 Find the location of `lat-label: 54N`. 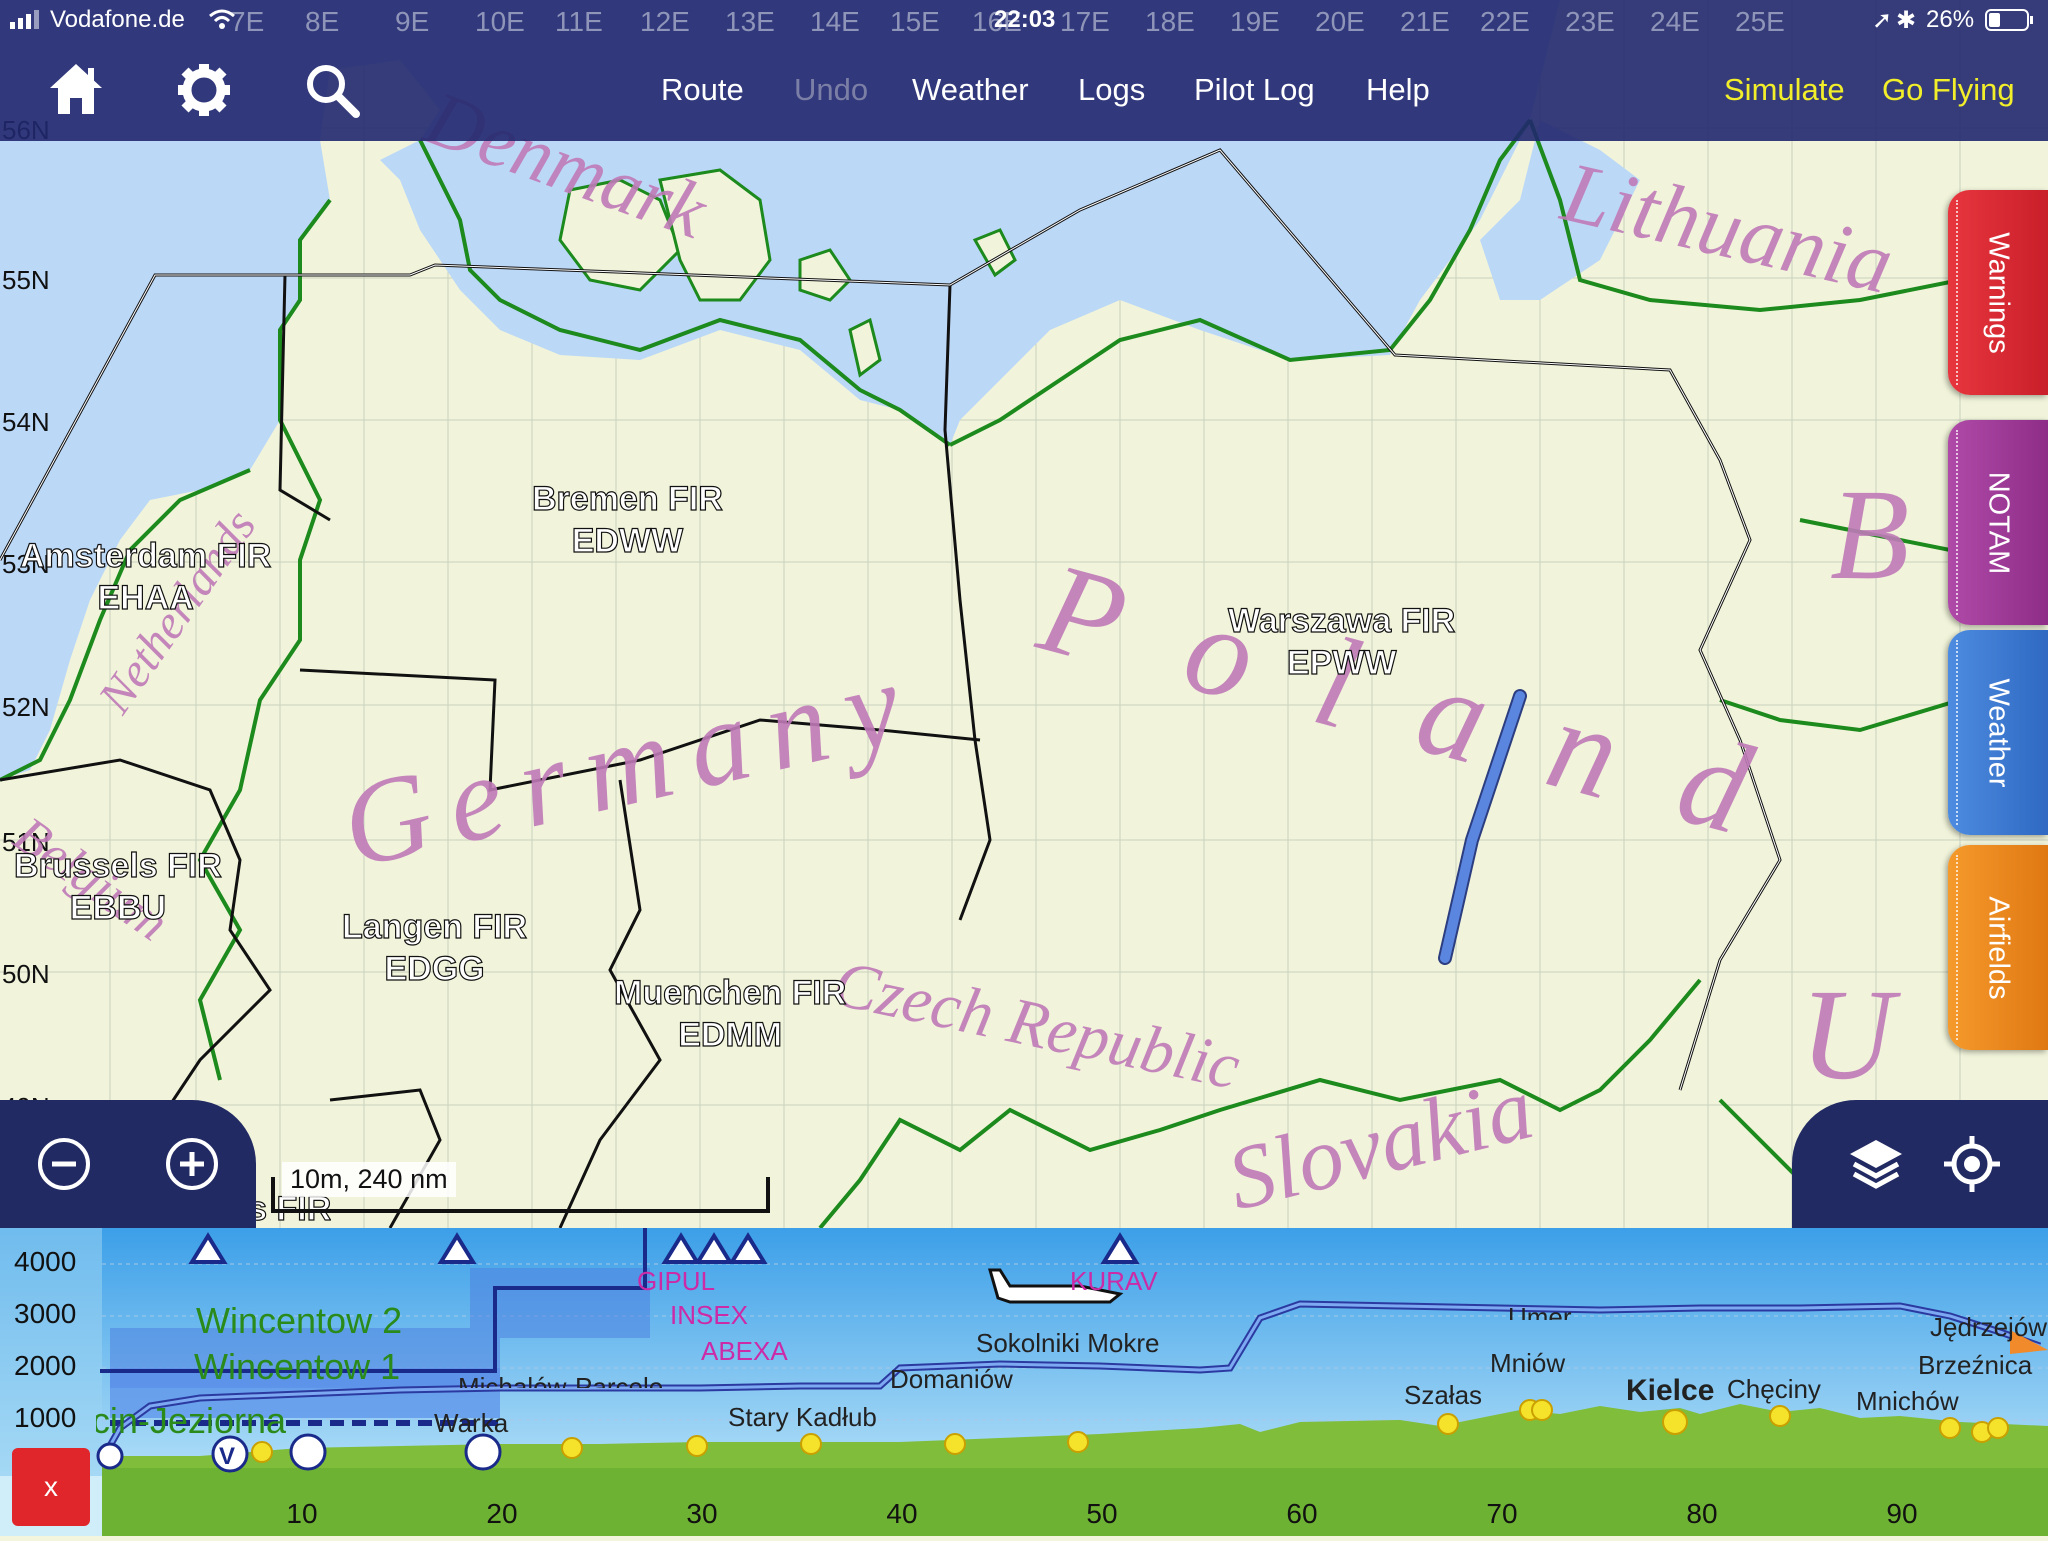

lat-label: 54N is located at coordinates (26, 422).